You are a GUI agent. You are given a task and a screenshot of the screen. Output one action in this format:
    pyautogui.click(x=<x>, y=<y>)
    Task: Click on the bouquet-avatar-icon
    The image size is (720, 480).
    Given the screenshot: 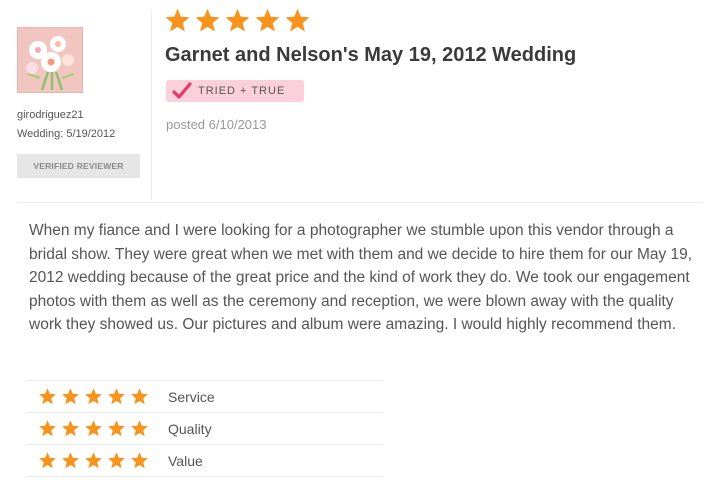 What is the action you would take?
    pyautogui.click(x=50, y=60)
    